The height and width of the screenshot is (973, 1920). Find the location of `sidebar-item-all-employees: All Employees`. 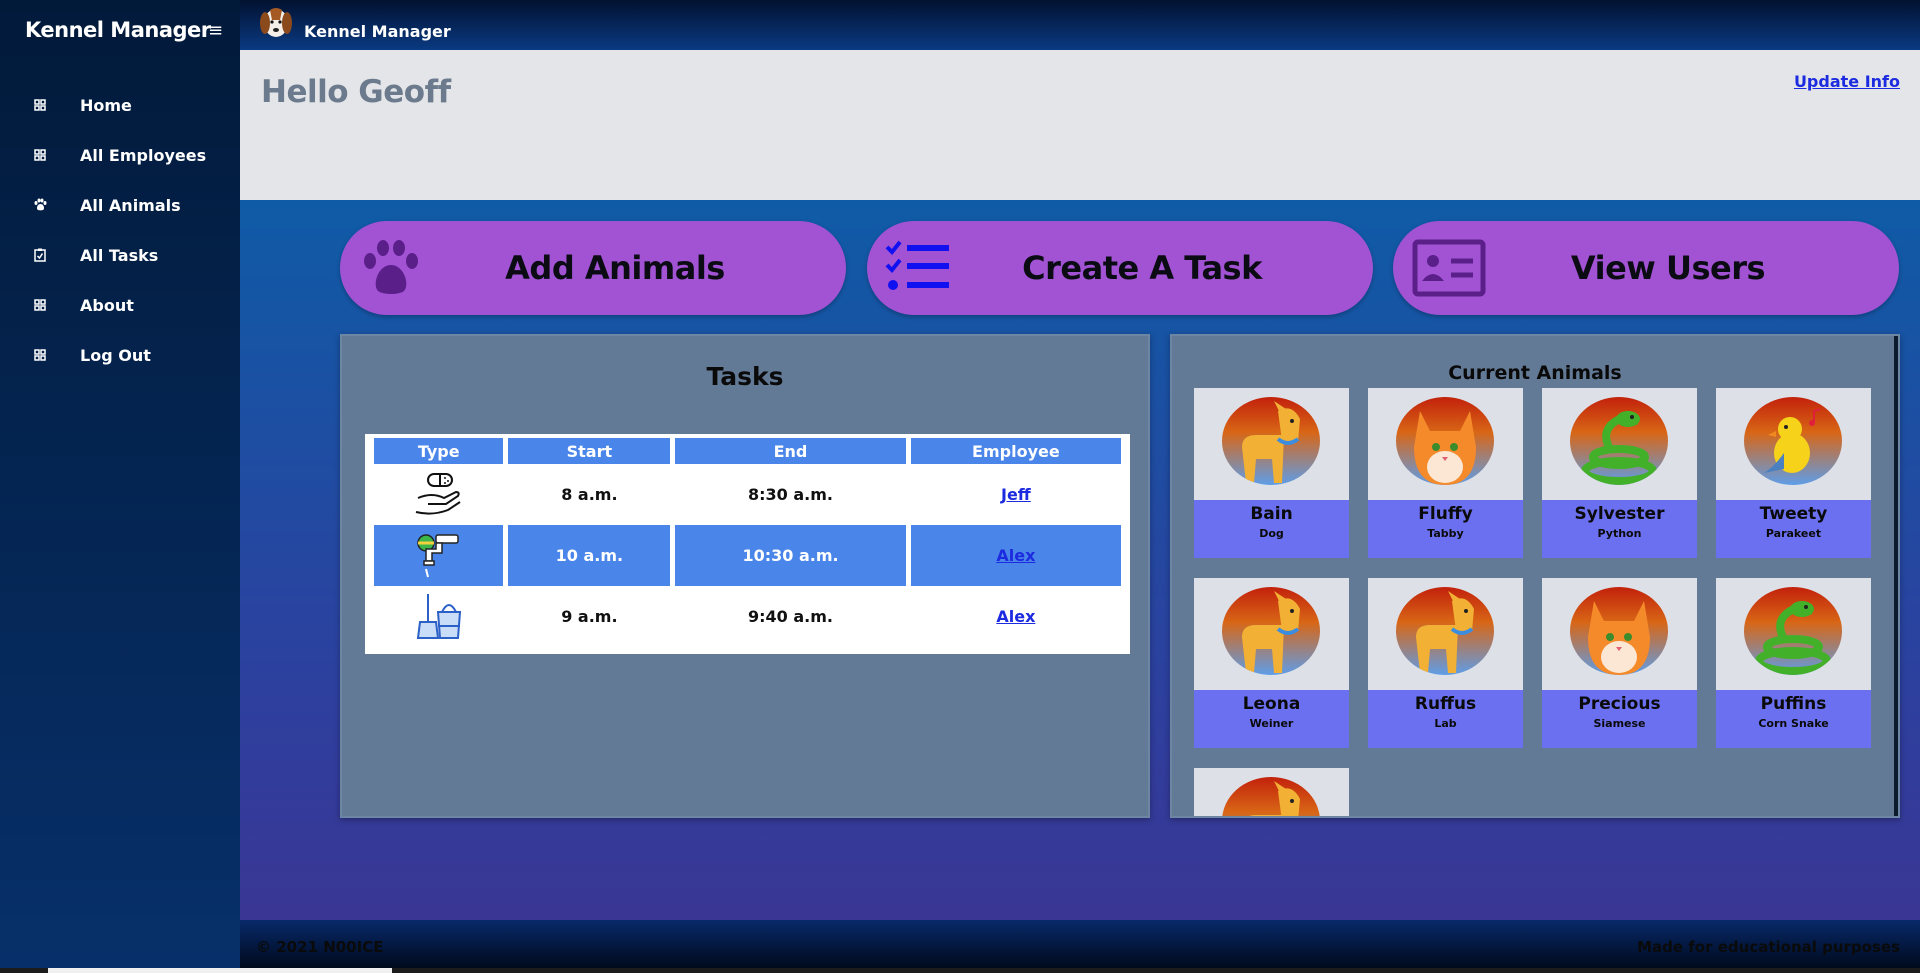

sidebar-item-all-employees: All Employees is located at coordinates (120, 155).